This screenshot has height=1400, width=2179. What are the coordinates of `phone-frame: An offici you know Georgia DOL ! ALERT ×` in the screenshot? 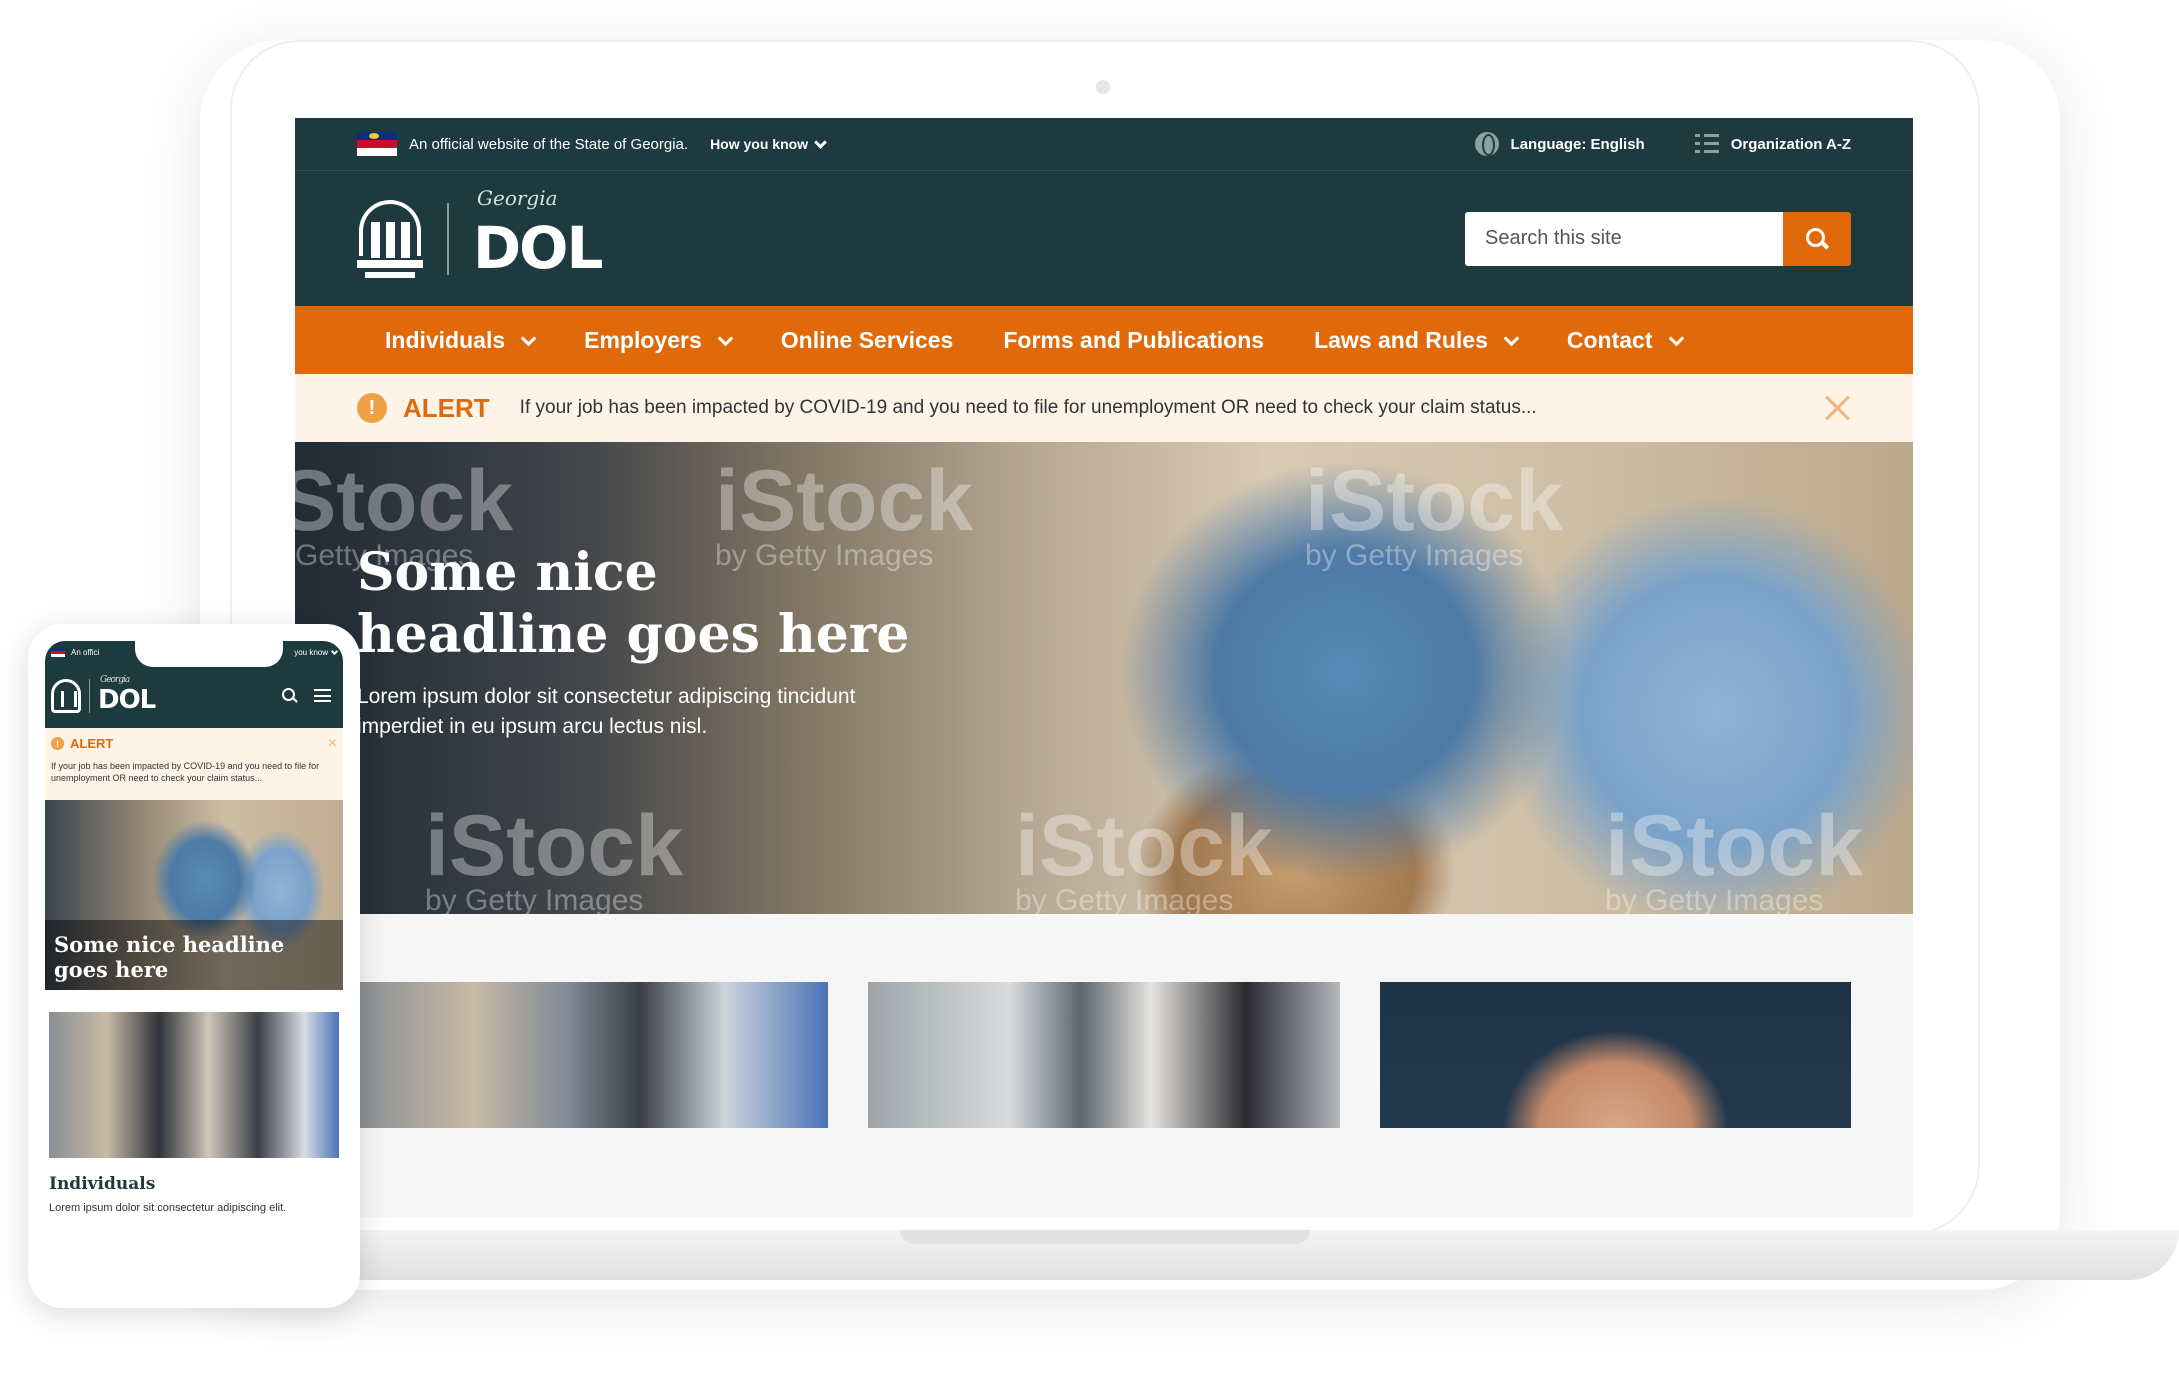 It's located at (194, 966).